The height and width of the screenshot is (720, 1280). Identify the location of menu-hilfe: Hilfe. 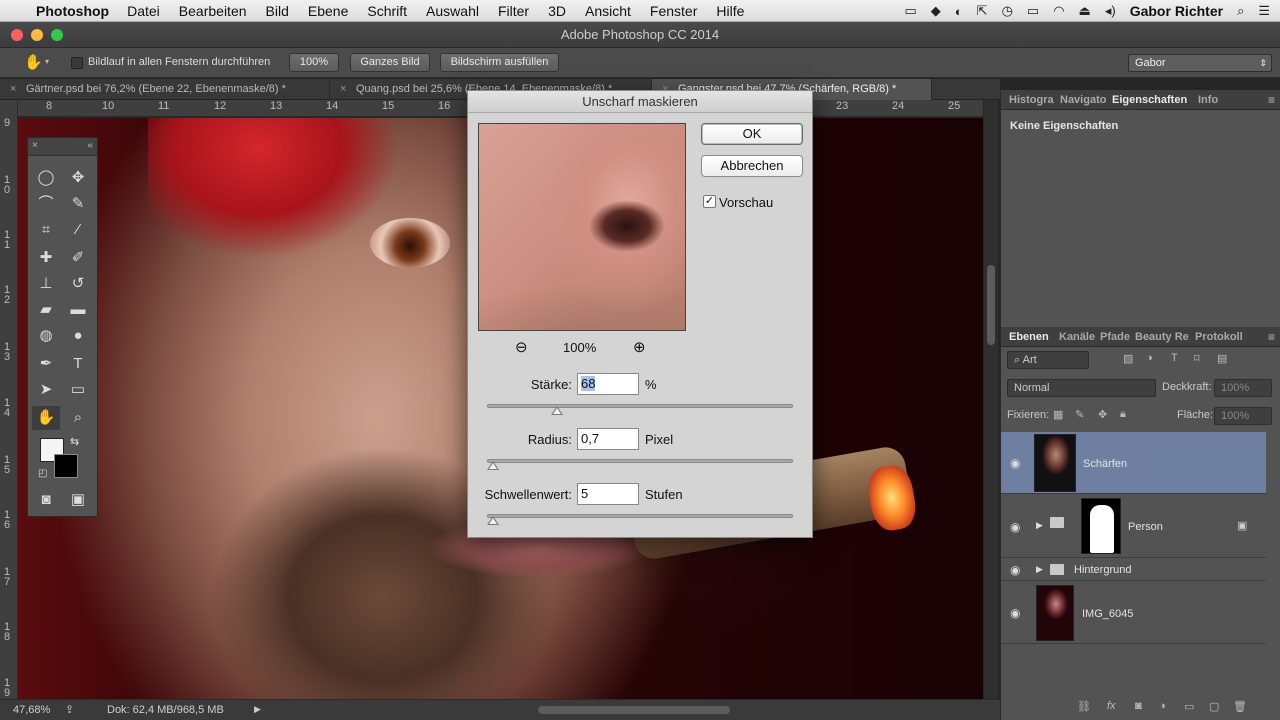
(730, 11).